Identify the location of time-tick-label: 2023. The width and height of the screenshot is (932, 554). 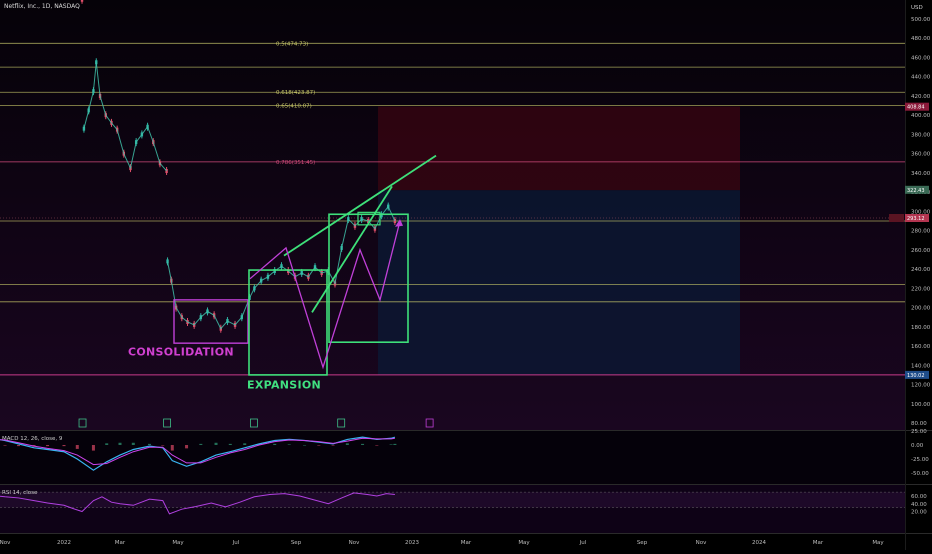
(412, 543).